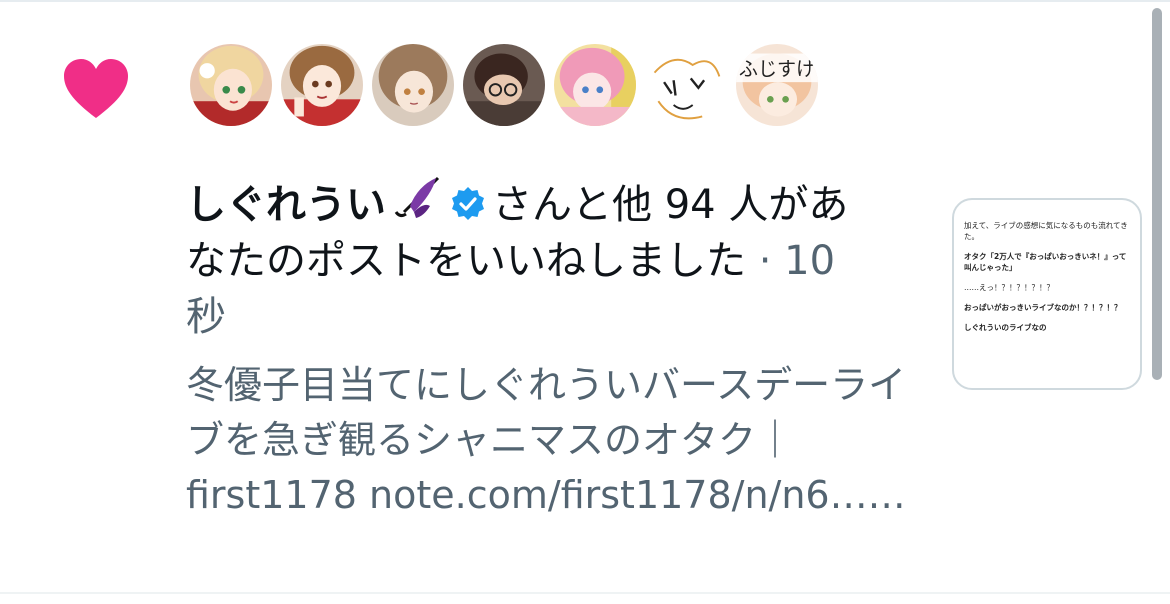  Describe the element at coordinates (777, 85) in the screenshot. I see `avatar-7: ふじすけ` at that location.